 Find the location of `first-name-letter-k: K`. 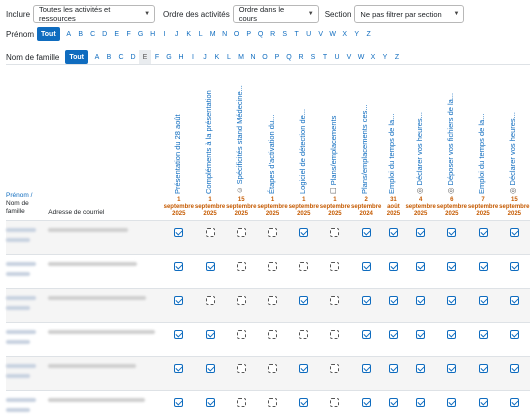

first-name-letter-k: K is located at coordinates (189, 34).